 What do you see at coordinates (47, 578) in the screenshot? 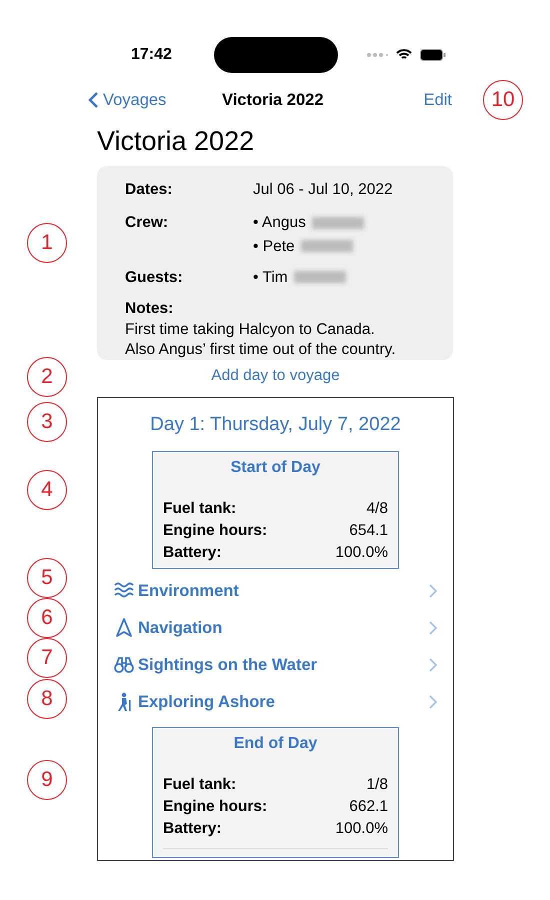
I see `callout-number: 5` at bounding box center [47, 578].